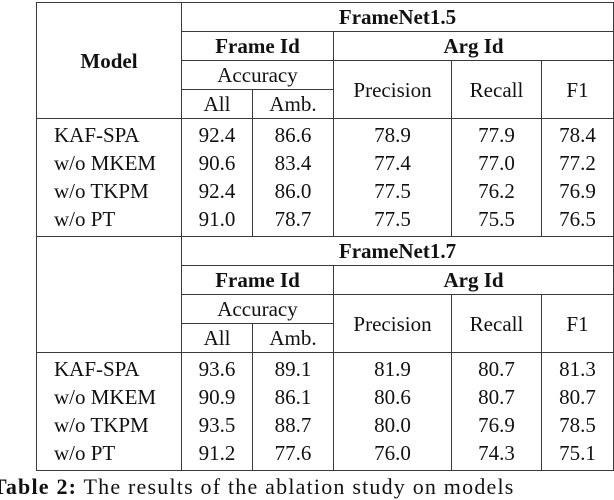  I want to click on table-row: w/o MKEM 90.9 86.1 80.6 80.7 80.7, so click(325, 397).